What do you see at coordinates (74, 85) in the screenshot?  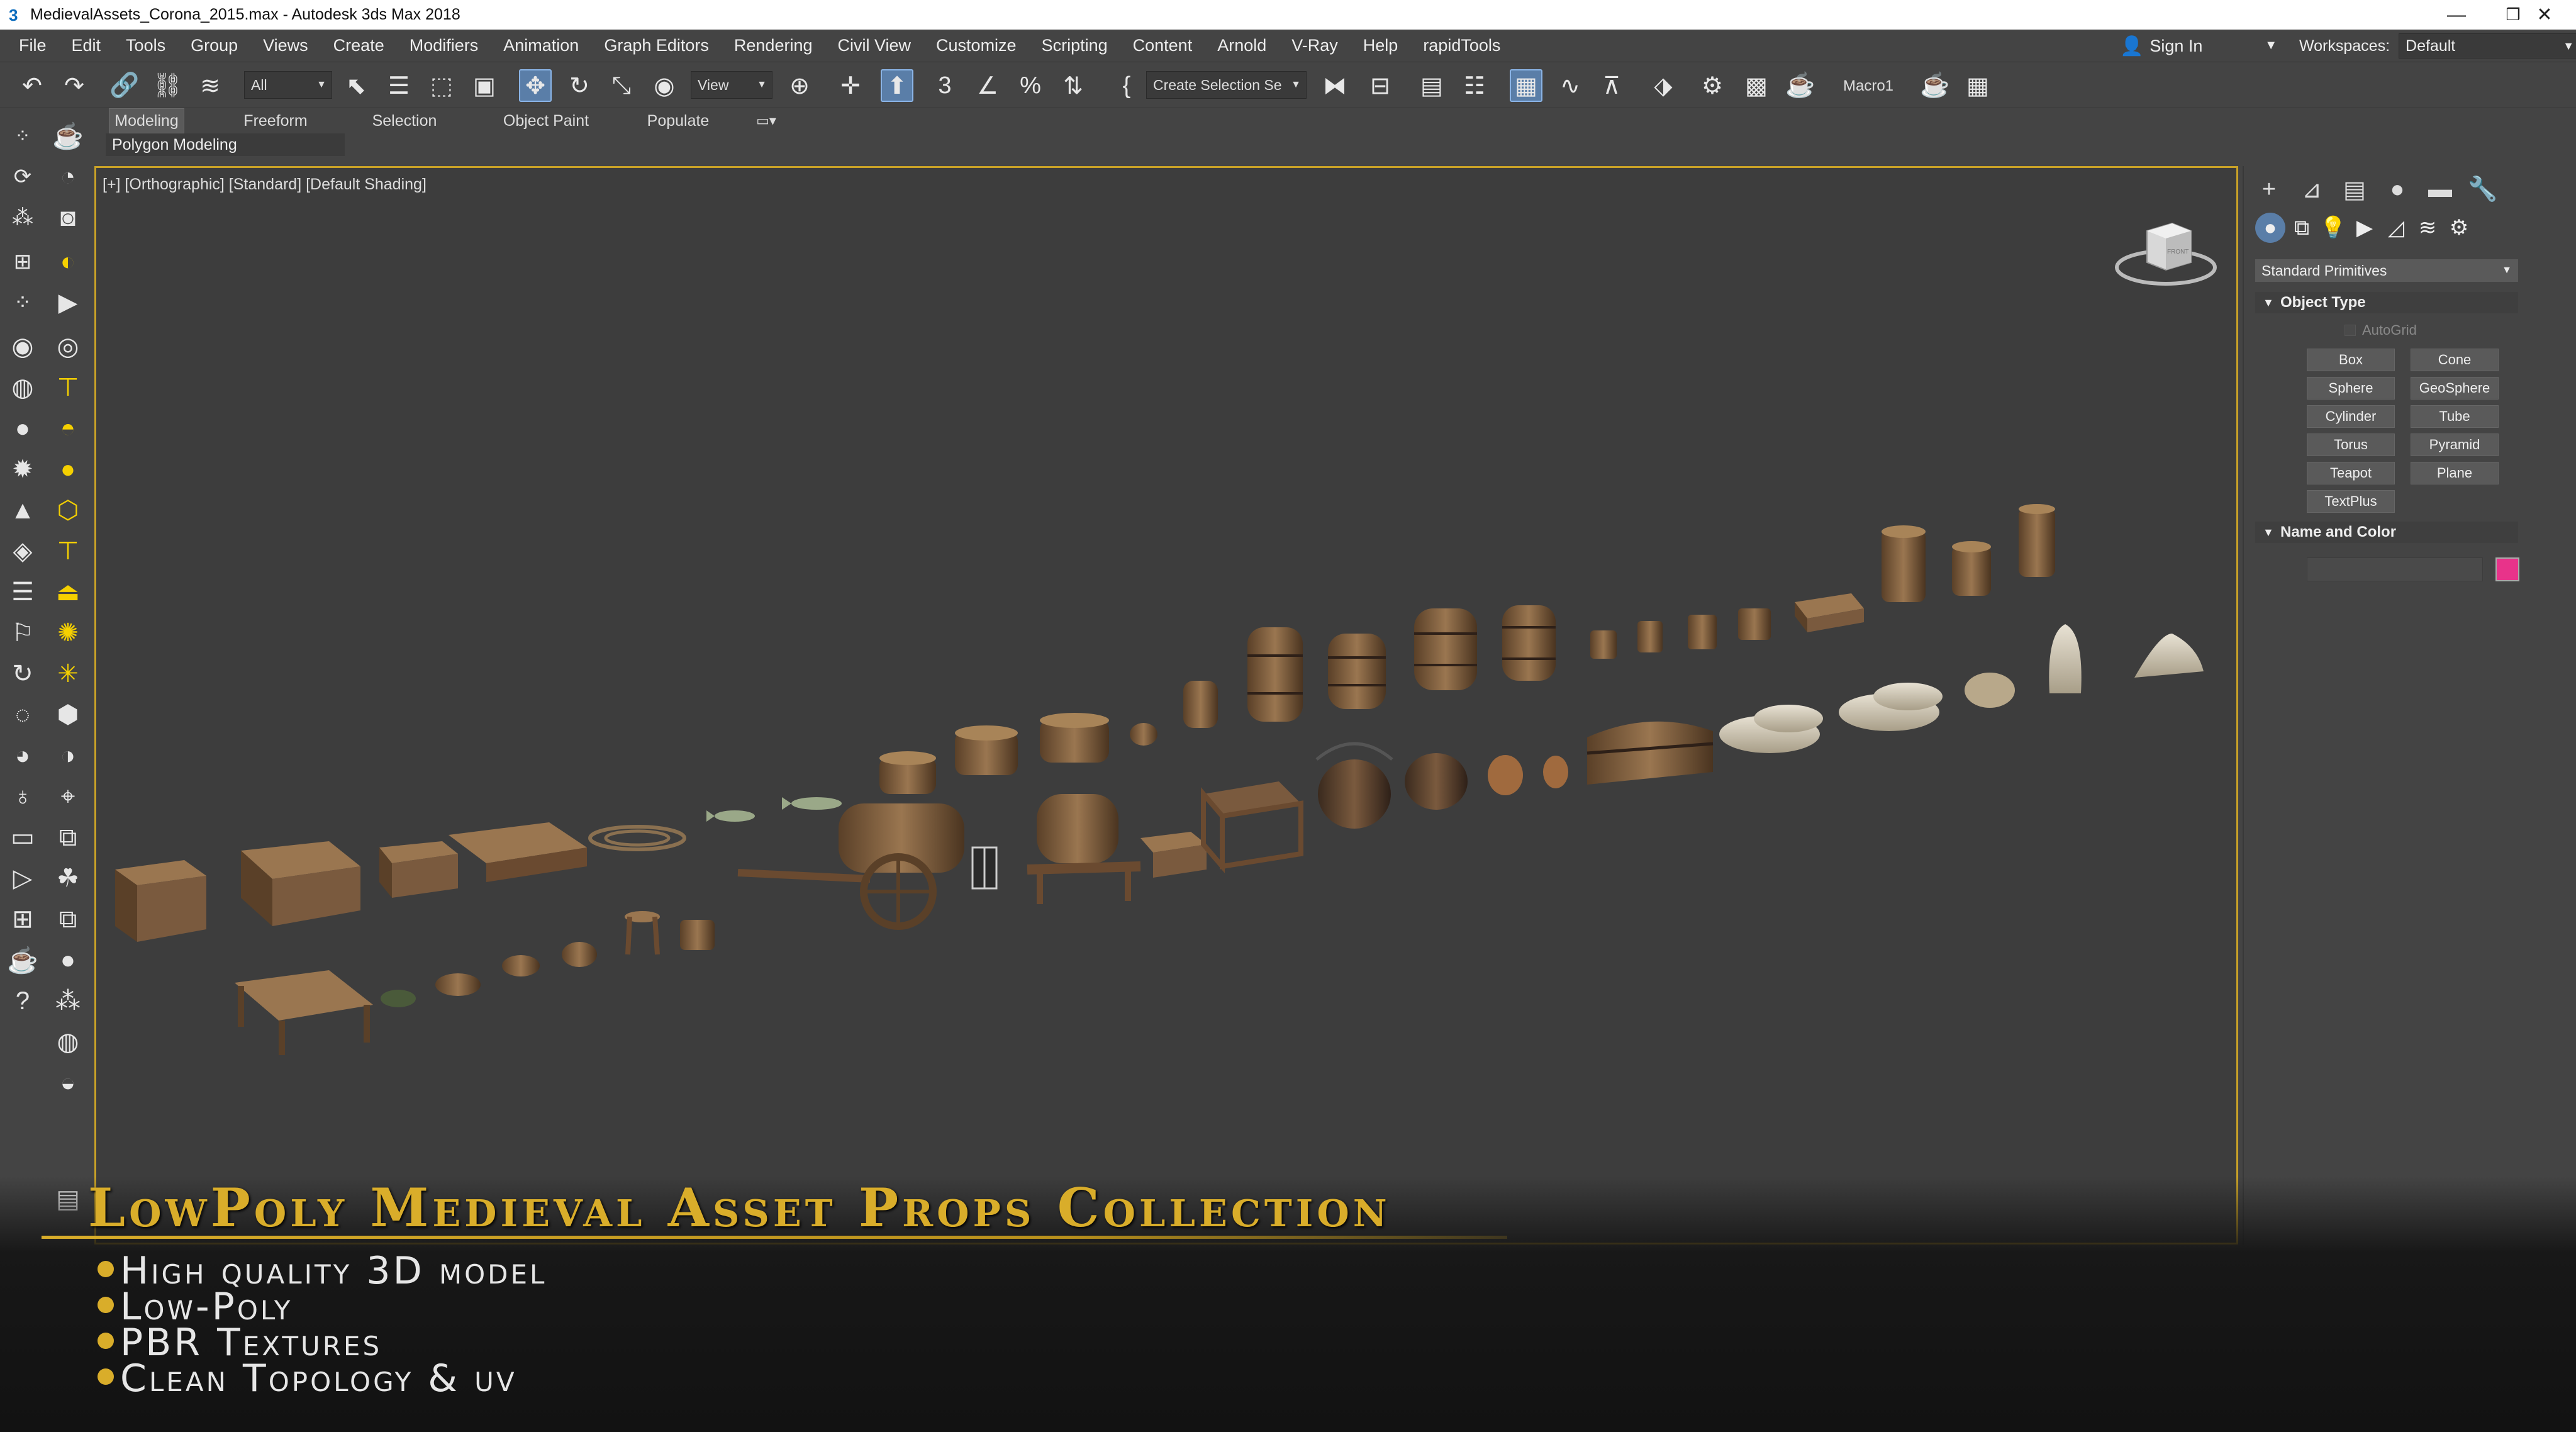 I see `redo-icon: ↷` at bounding box center [74, 85].